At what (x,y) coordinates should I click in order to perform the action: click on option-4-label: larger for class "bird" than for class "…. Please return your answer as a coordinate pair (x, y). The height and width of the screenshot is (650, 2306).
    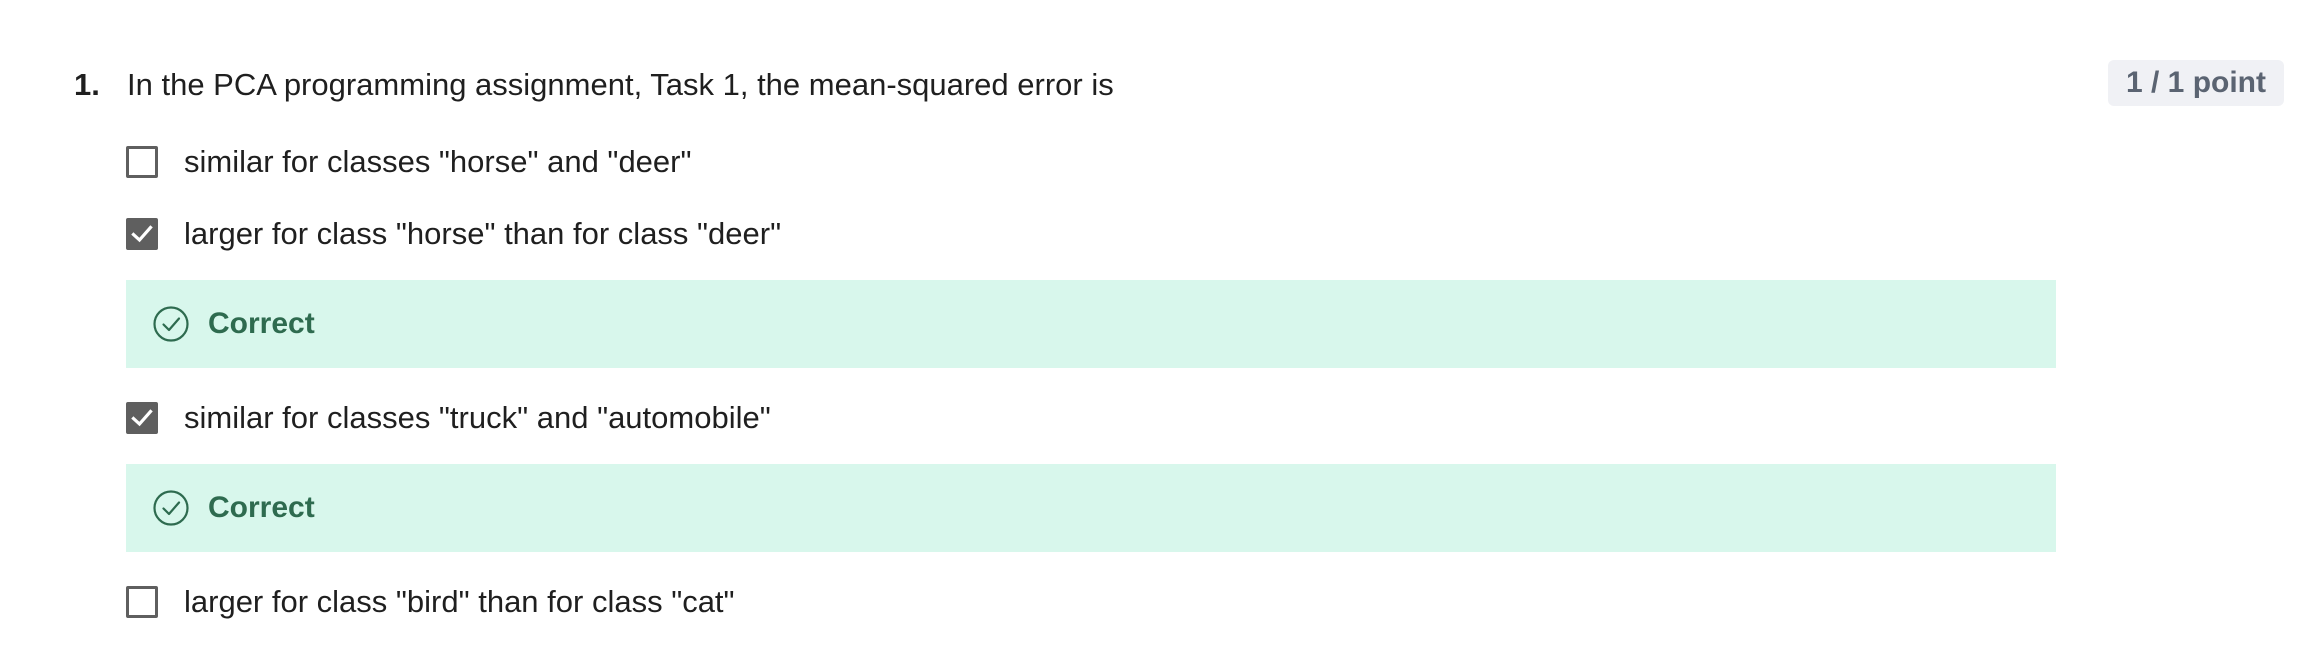
    Looking at the image, I should click on (459, 601).